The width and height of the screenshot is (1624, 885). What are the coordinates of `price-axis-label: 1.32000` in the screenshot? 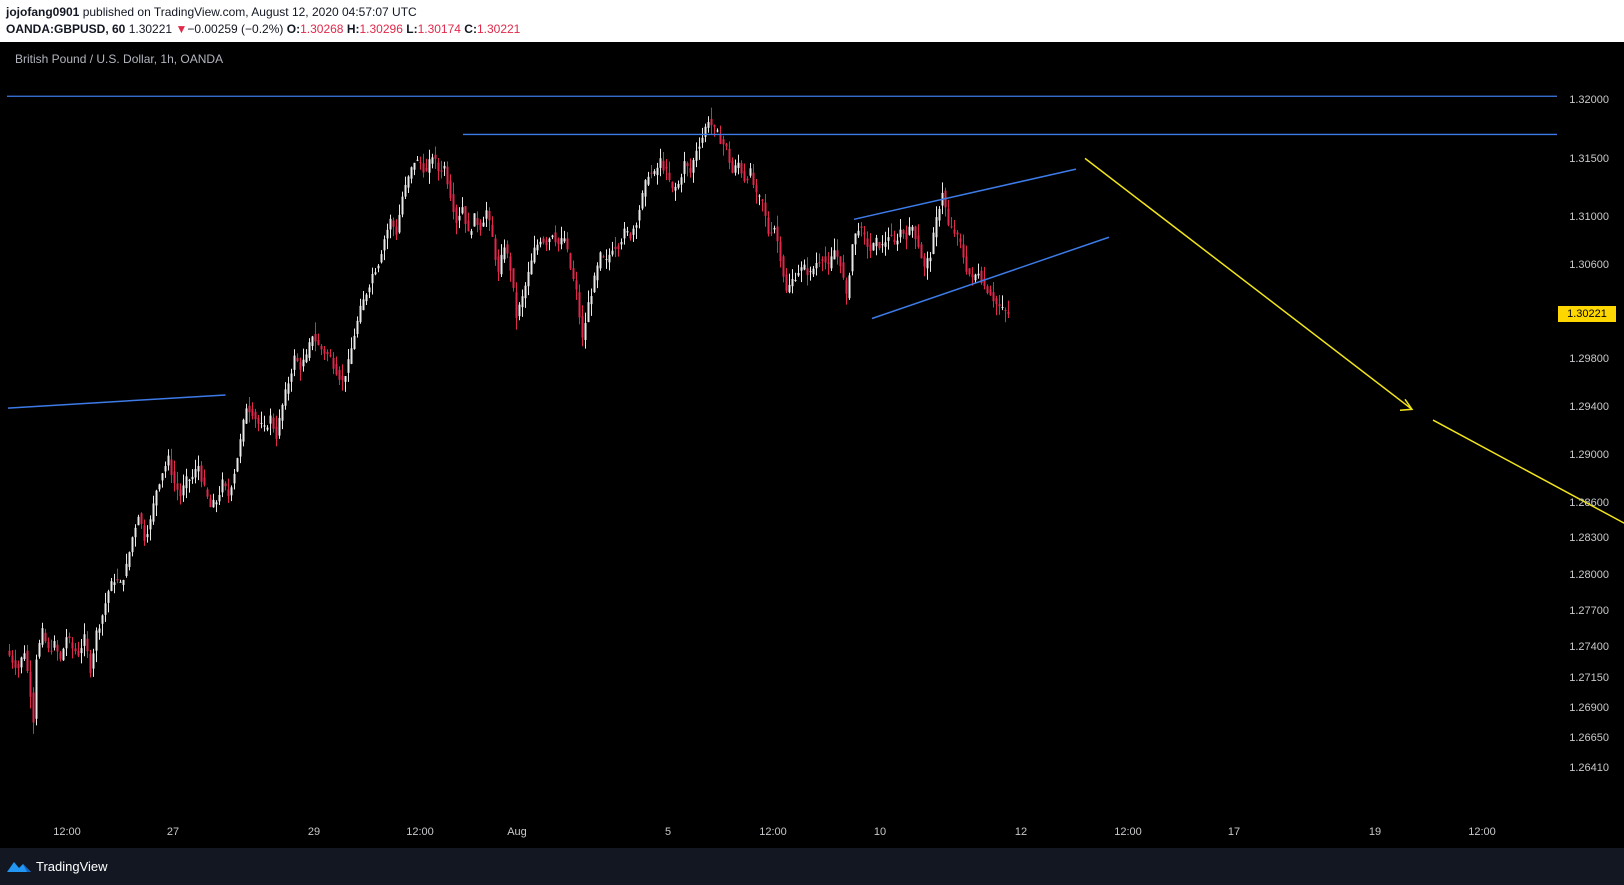 It's located at (1589, 100).